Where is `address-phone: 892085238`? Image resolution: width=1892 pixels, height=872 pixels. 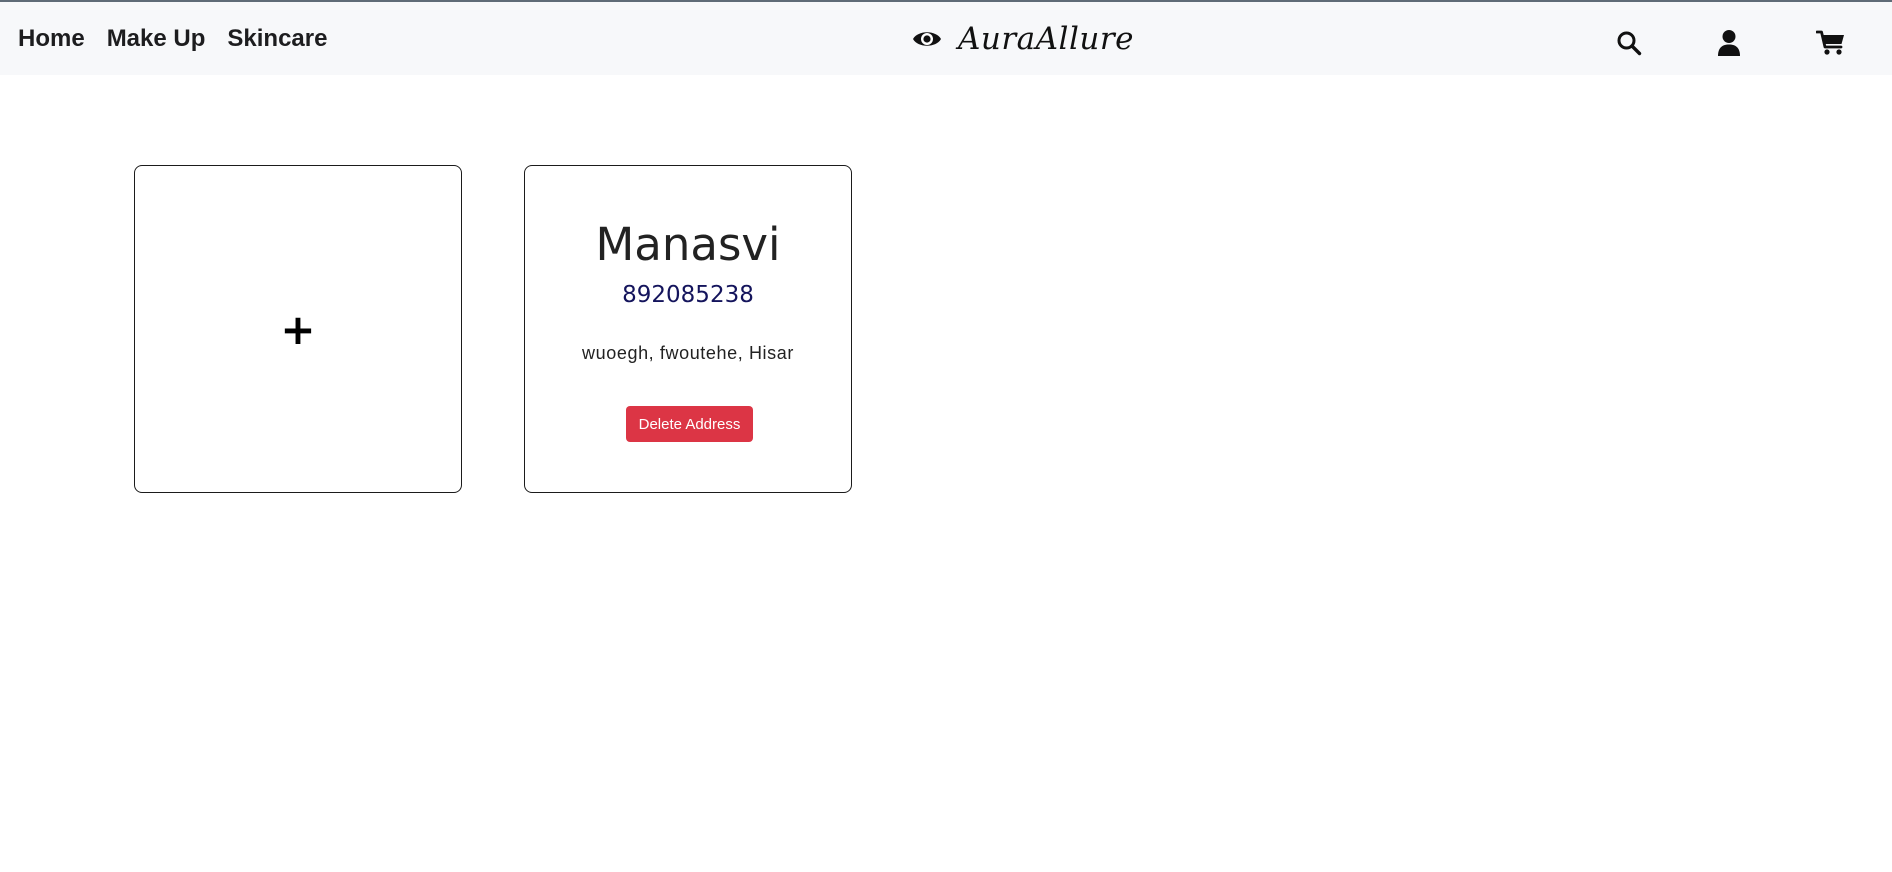 address-phone: 892085238 is located at coordinates (688, 295).